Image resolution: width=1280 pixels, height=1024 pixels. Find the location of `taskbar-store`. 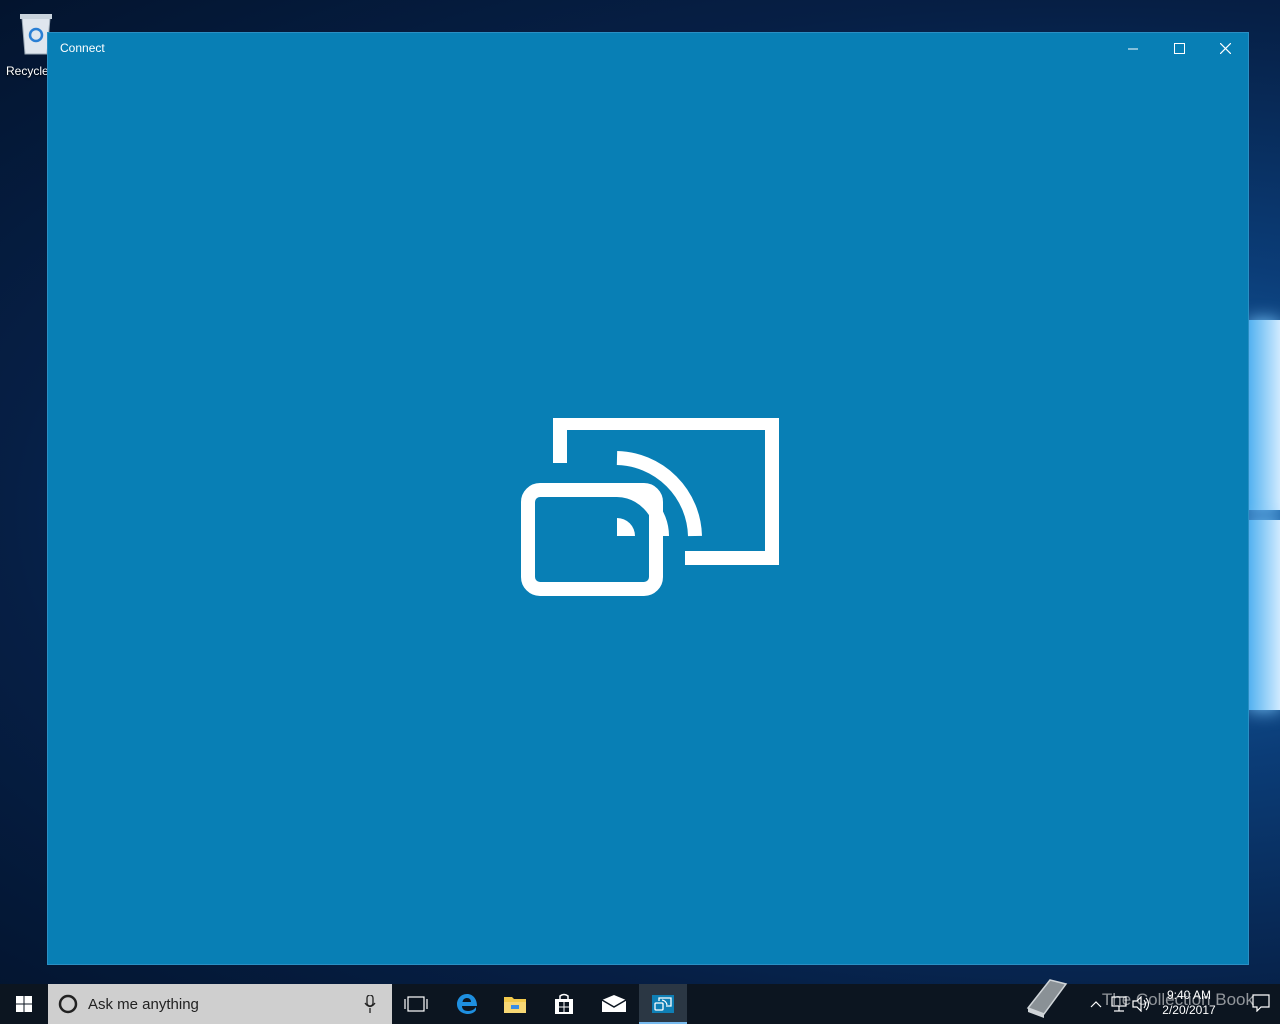

taskbar-store is located at coordinates (564, 1004).